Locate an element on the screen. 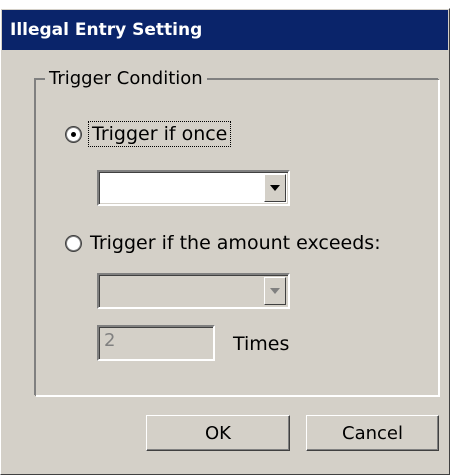 This screenshot has height=475, width=450. trigger-once-dropdown-button is located at coordinates (275, 188).